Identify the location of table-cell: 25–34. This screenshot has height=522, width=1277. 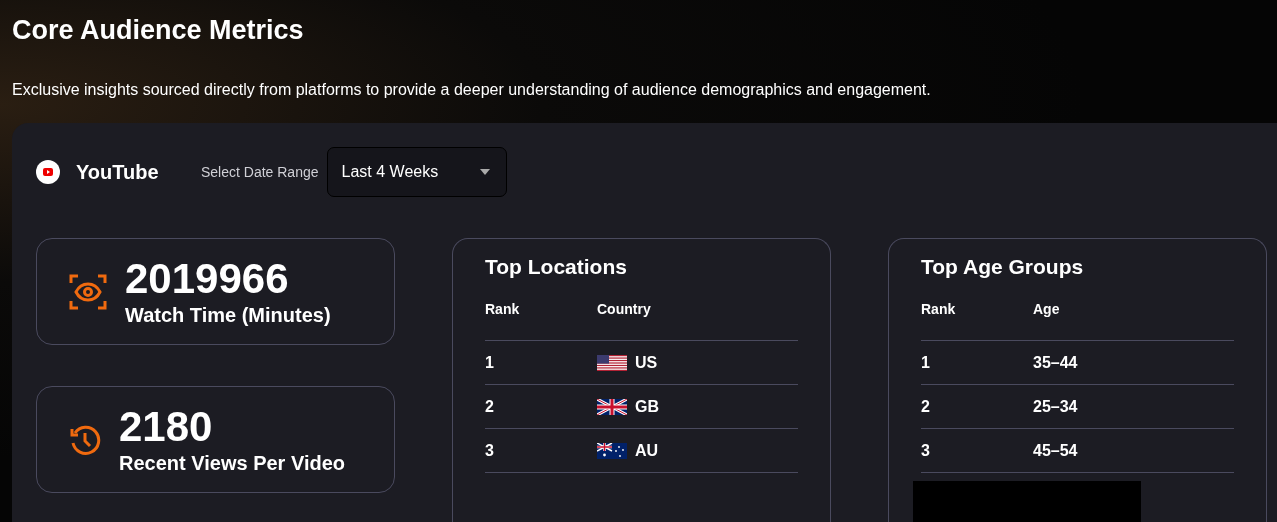
(1055, 406).